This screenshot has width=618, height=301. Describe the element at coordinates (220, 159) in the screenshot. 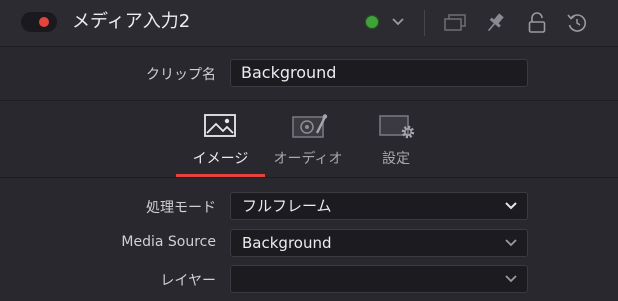

I see `tab-image-label: イメージ` at that location.